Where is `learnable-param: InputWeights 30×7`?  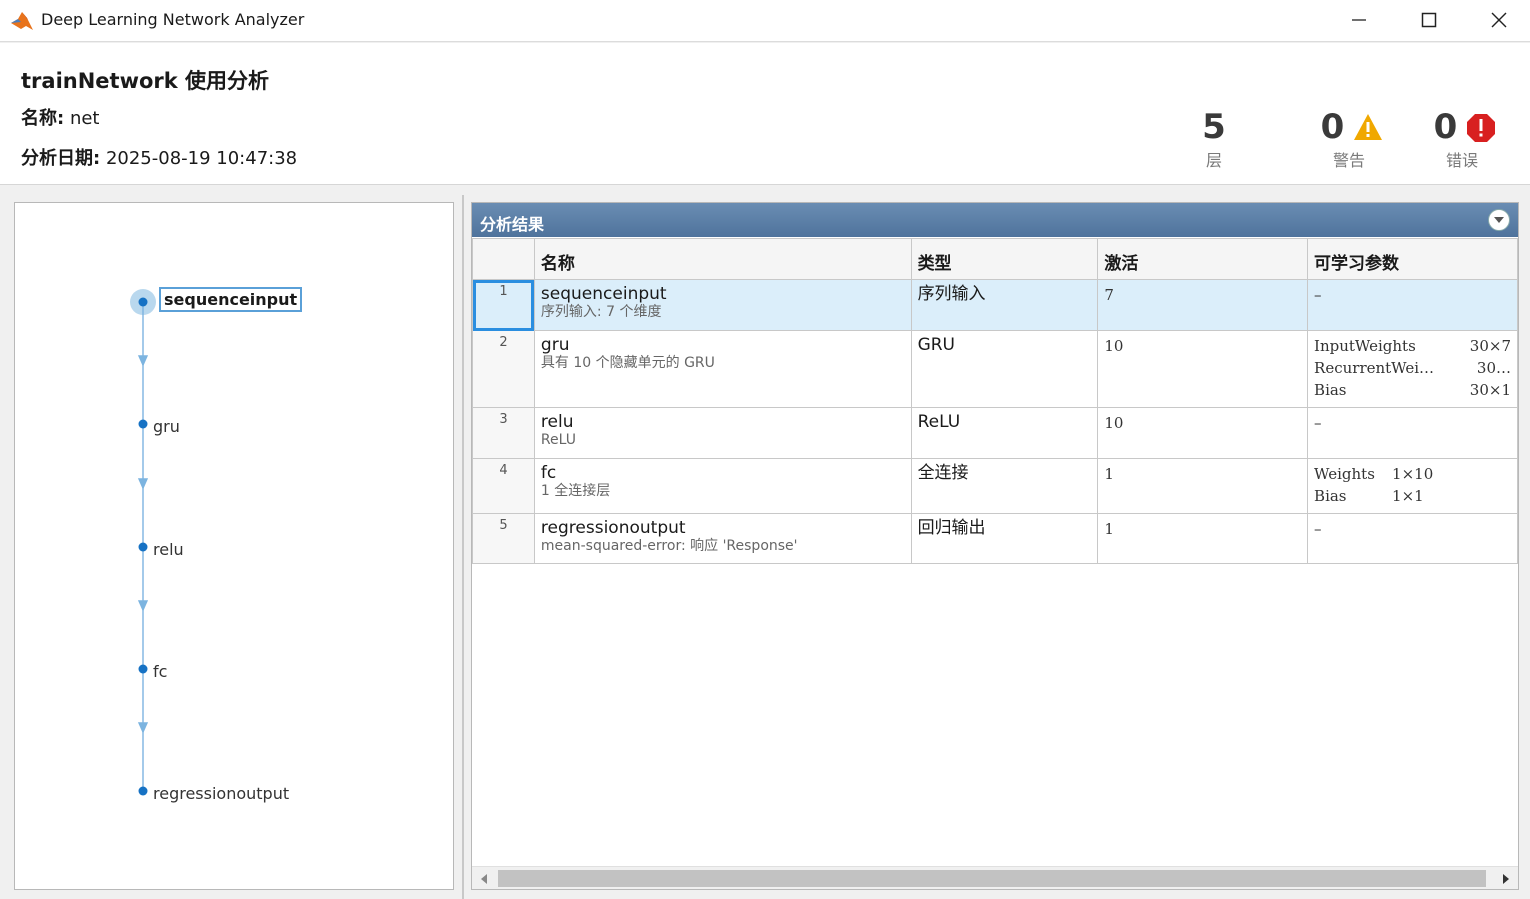
learnable-param: InputWeights 30×7 is located at coordinates (1412, 346).